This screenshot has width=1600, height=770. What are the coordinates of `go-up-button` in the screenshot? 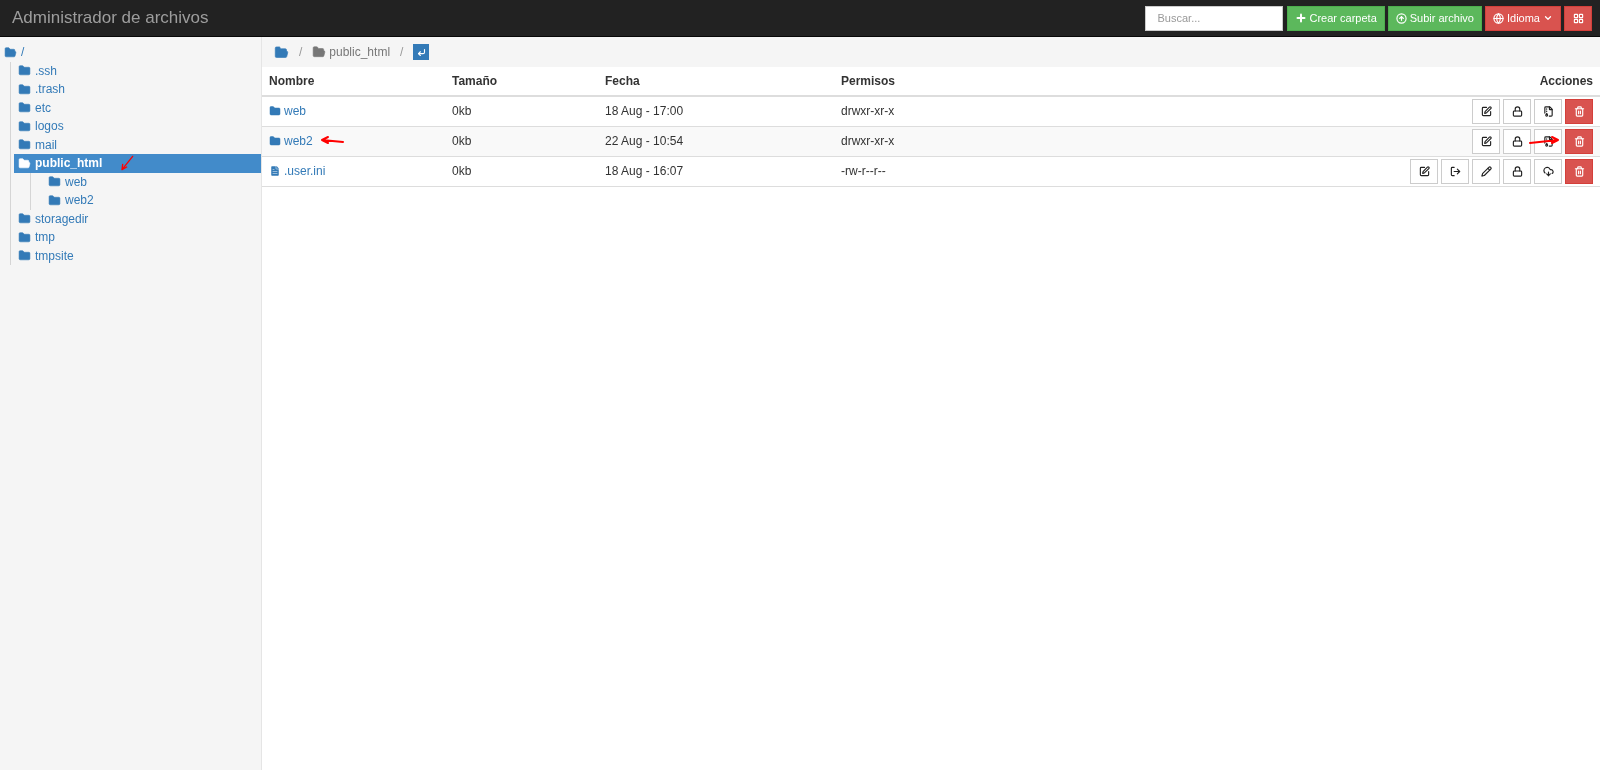 It's located at (421, 52).